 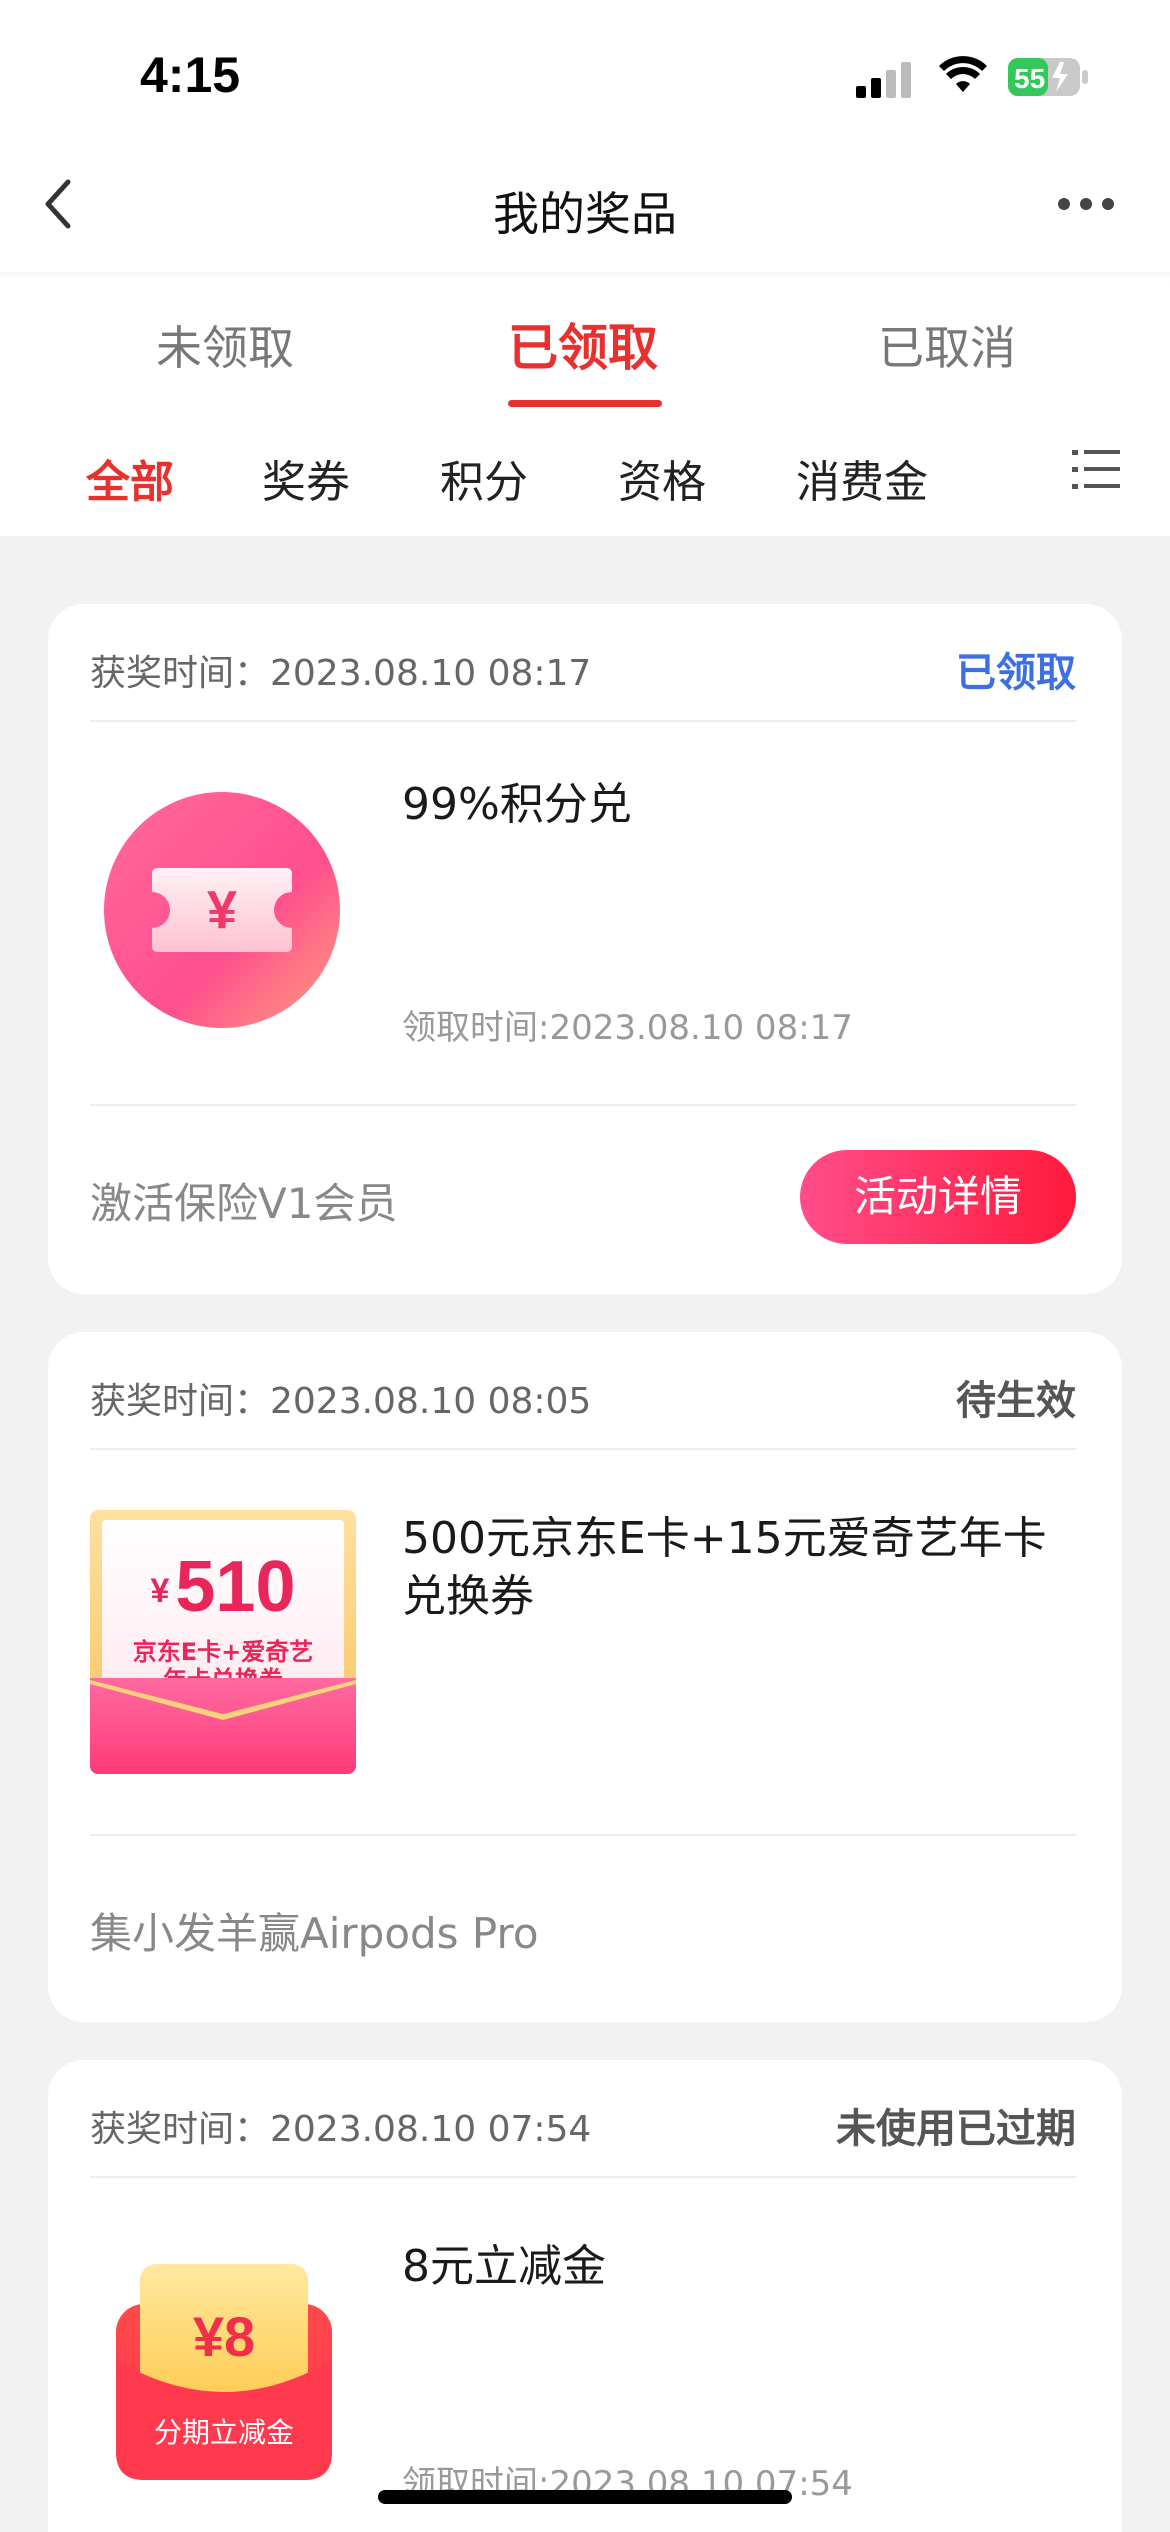 I want to click on card-header: 获奖时间：2023.08.10 07:54 未使用已过期, so click(x=583, y=2126).